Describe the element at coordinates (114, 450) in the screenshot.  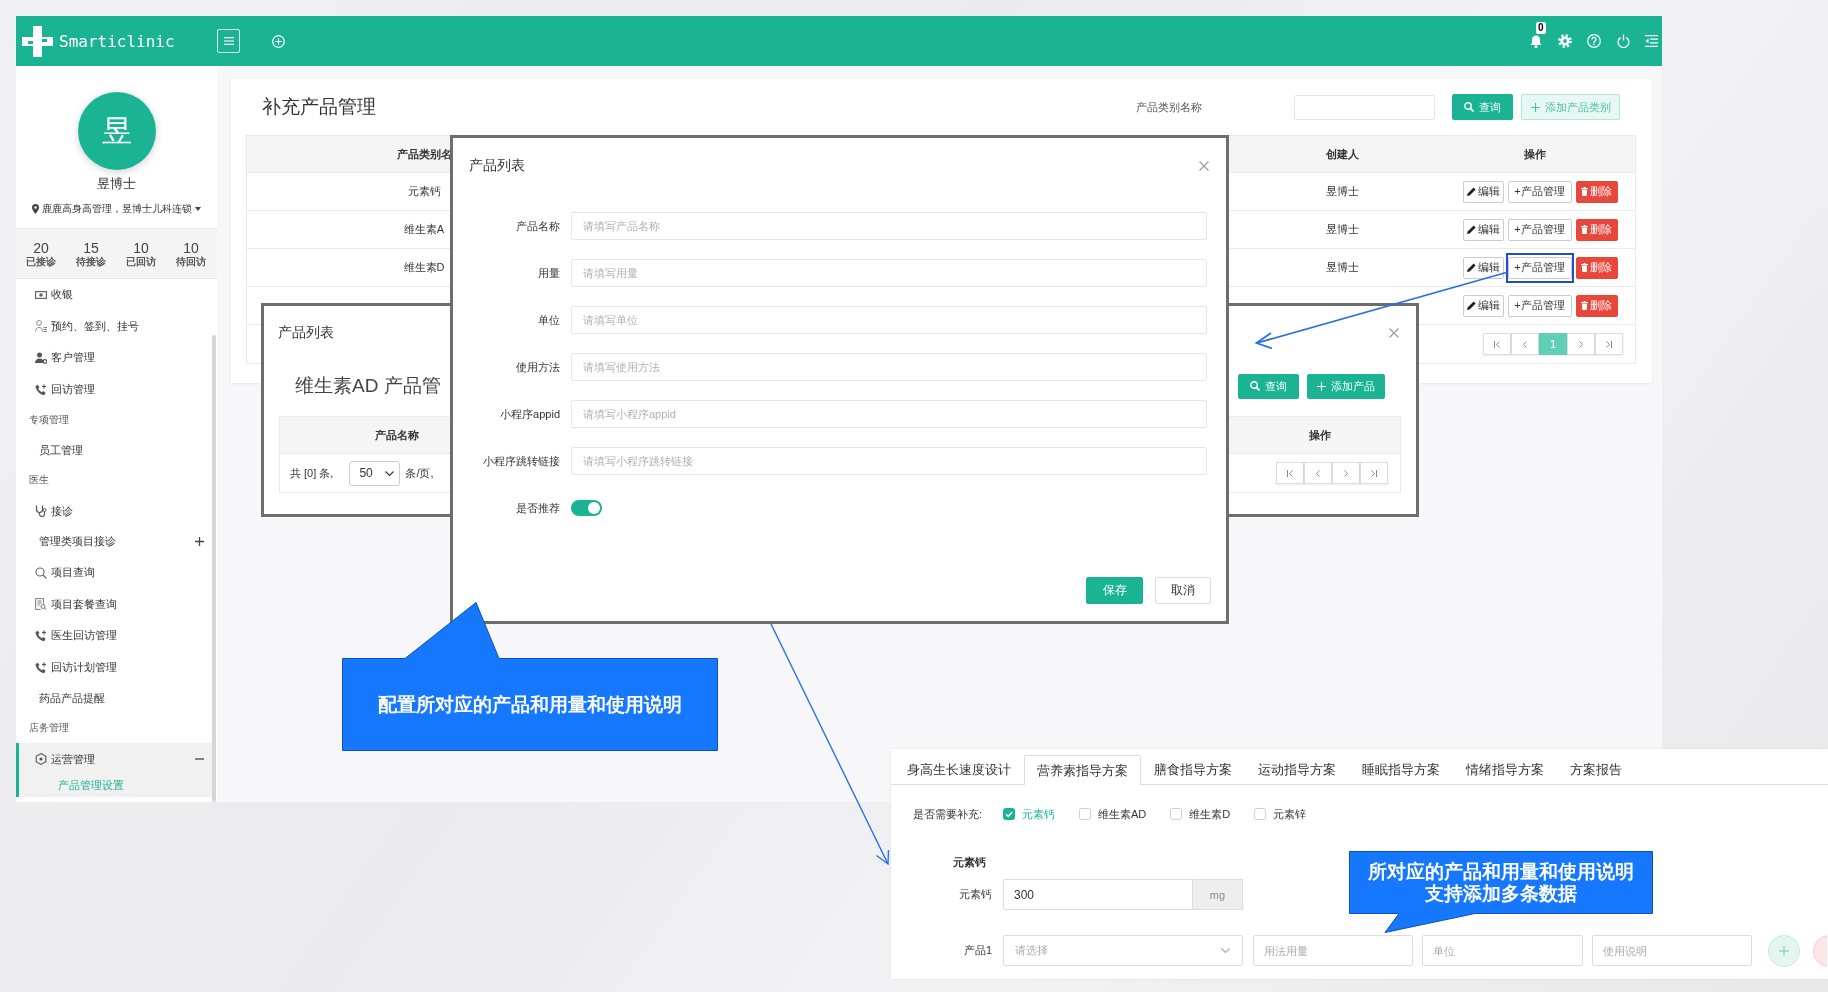
I see `menu-item: 员工管理` at that location.